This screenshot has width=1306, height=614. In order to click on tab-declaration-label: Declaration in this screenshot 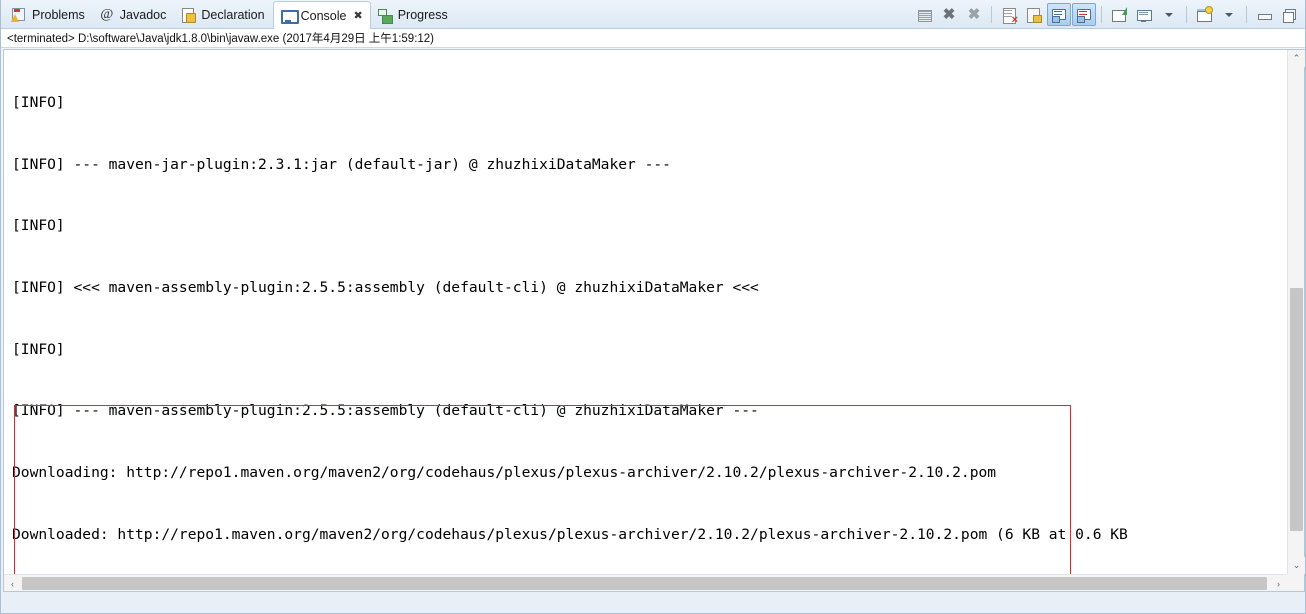, I will do `click(233, 15)`.